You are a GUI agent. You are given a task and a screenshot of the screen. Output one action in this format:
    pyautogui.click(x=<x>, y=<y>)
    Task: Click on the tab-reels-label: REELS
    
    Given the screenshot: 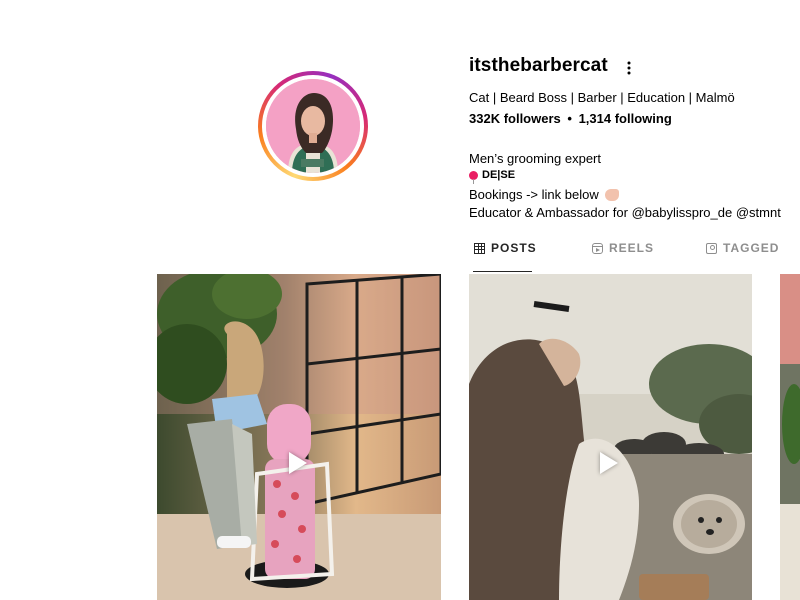 What is the action you would take?
    pyautogui.click(x=632, y=248)
    